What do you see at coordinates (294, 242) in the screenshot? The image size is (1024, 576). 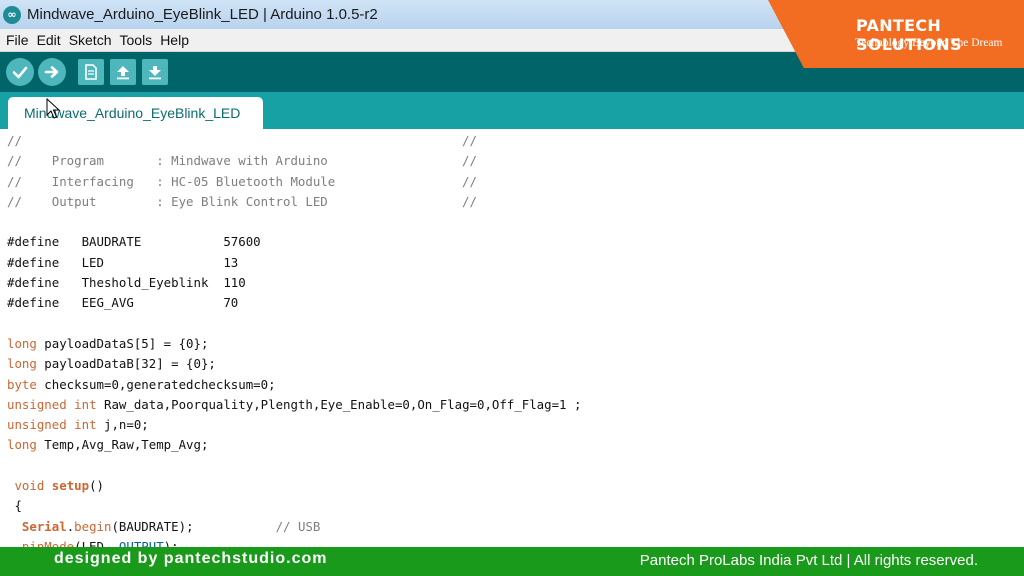 I see `code-line: #define BAUDRATE 57600` at bounding box center [294, 242].